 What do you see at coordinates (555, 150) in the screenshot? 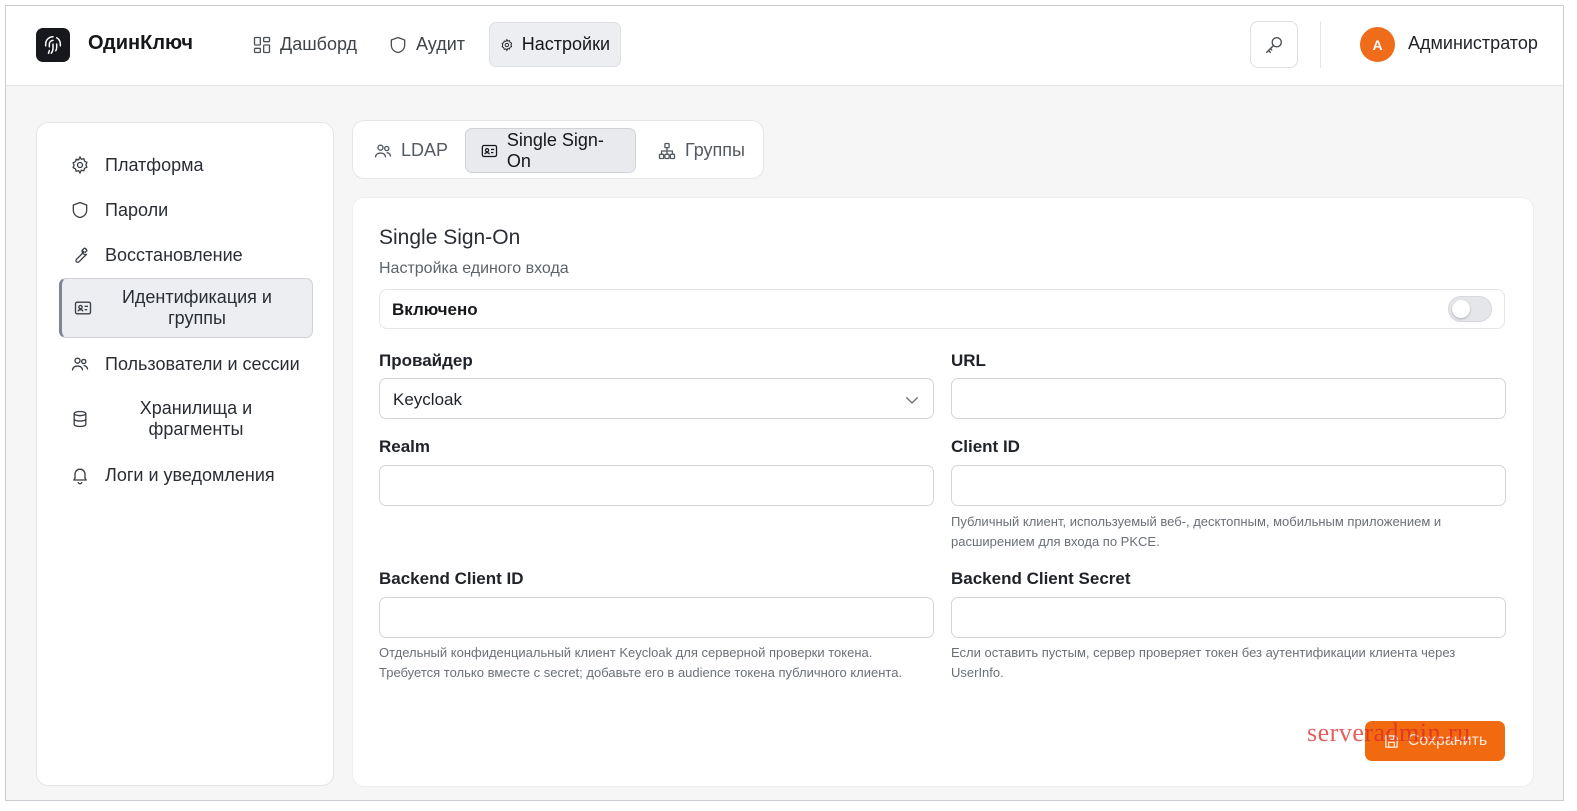
I see `tab-sso-label: Single Sign-On` at bounding box center [555, 150].